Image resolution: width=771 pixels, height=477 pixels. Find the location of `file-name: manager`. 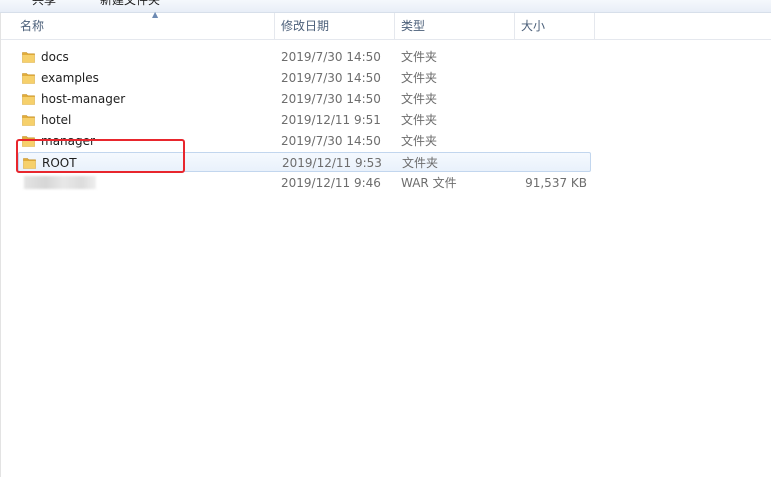

file-name: manager is located at coordinates (68, 141).